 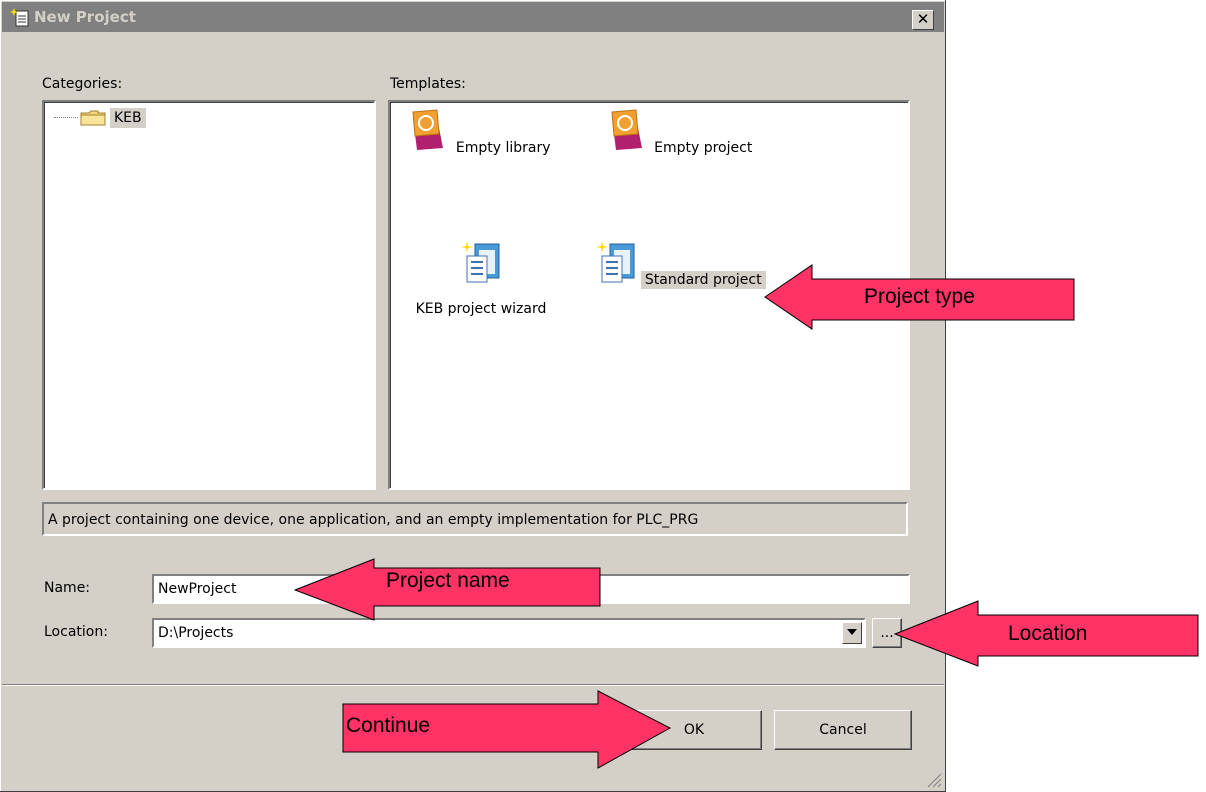 I want to click on template-standard-project: Standard project, so click(x=681, y=264).